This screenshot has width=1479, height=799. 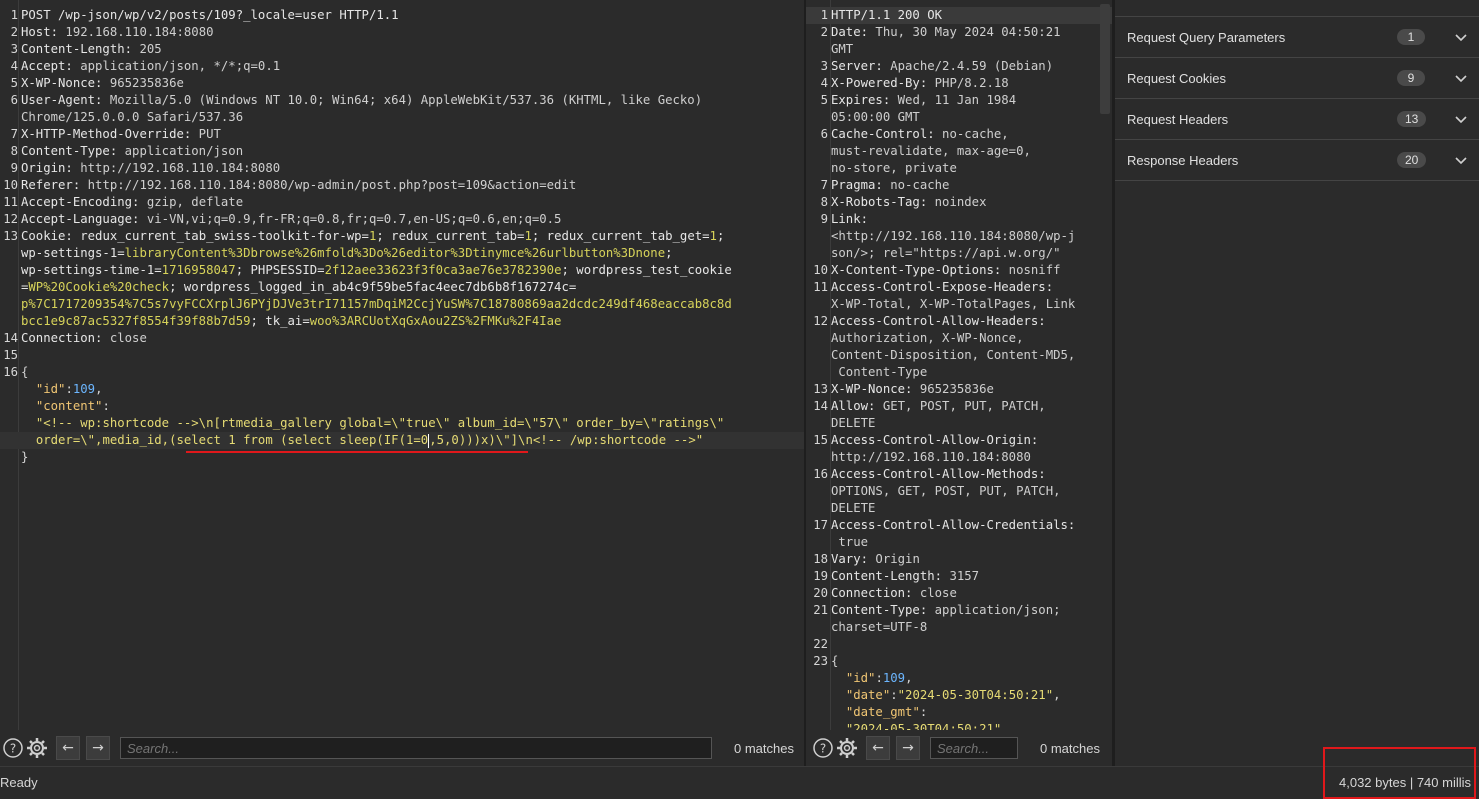 What do you see at coordinates (971, 338) in the screenshot?
I see `line-text: Authorization, X-WP-Nonce,` at bounding box center [971, 338].